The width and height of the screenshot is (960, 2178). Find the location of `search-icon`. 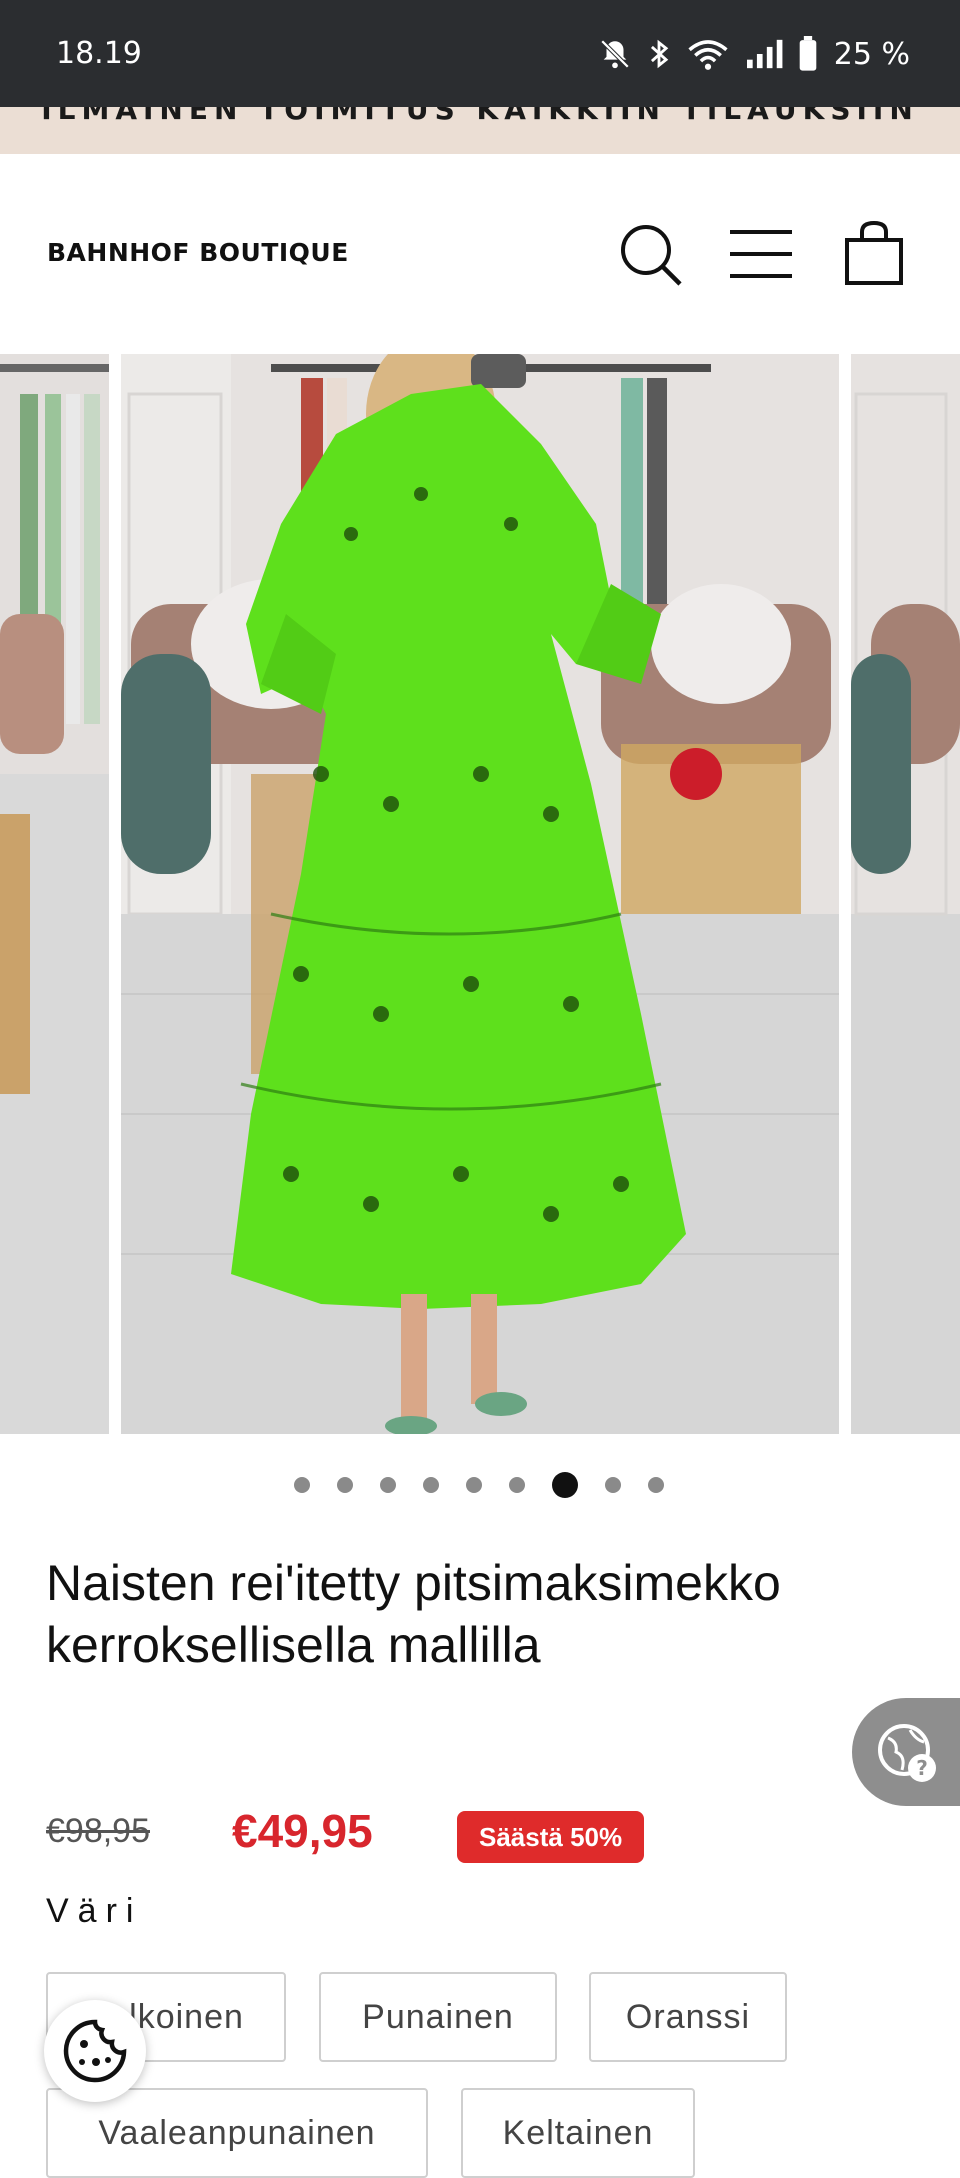

search-icon is located at coordinates (651, 255).